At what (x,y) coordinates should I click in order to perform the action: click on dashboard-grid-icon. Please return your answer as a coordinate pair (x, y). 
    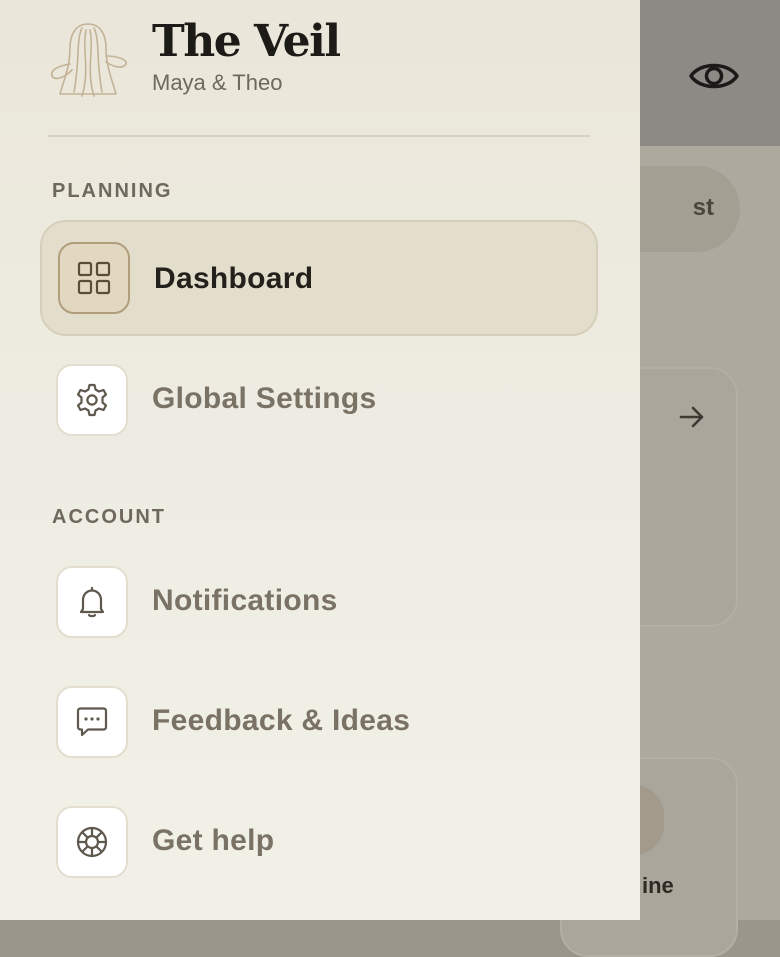
    Looking at the image, I should click on (94, 278).